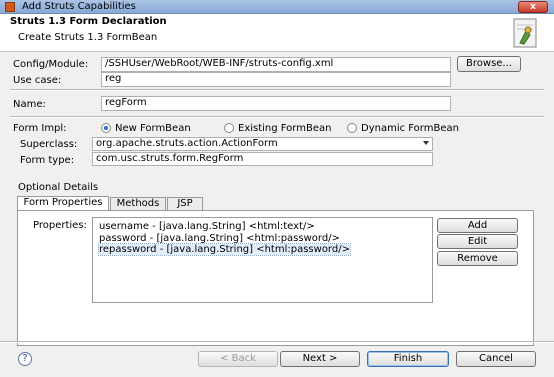 Image resolution: width=554 pixels, height=377 pixels. What do you see at coordinates (477, 241) in the screenshot?
I see `edit-button: Edit` at bounding box center [477, 241].